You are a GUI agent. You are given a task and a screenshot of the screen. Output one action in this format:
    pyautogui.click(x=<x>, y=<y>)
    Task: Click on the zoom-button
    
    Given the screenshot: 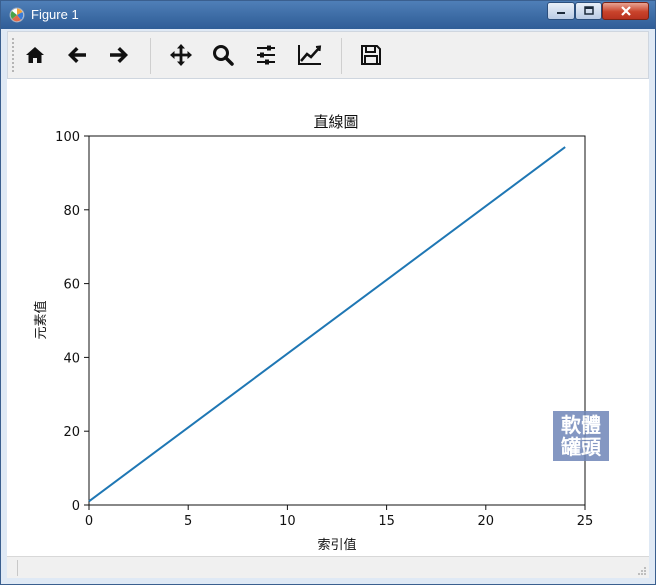 What is the action you would take?
    pyautogui.click(x=223, y=55)
    